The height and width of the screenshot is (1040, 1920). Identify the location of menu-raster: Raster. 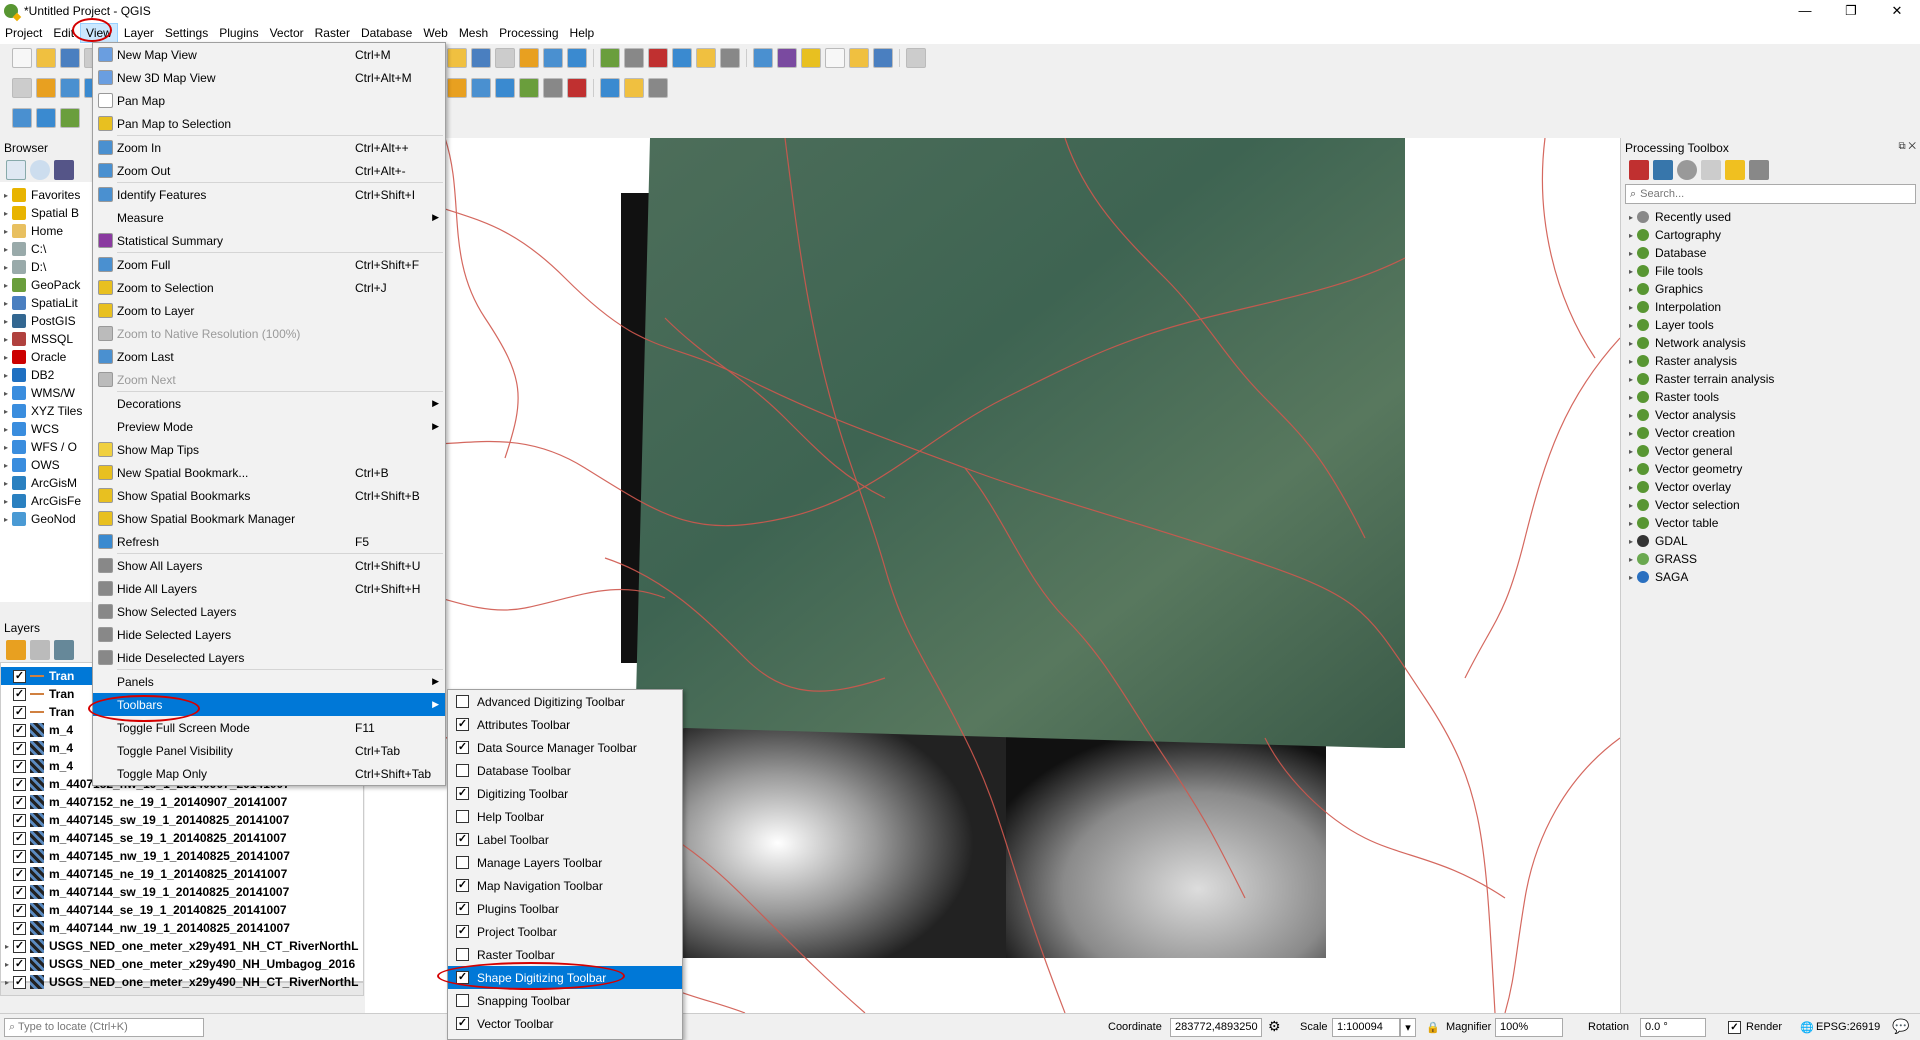
(332, 33).